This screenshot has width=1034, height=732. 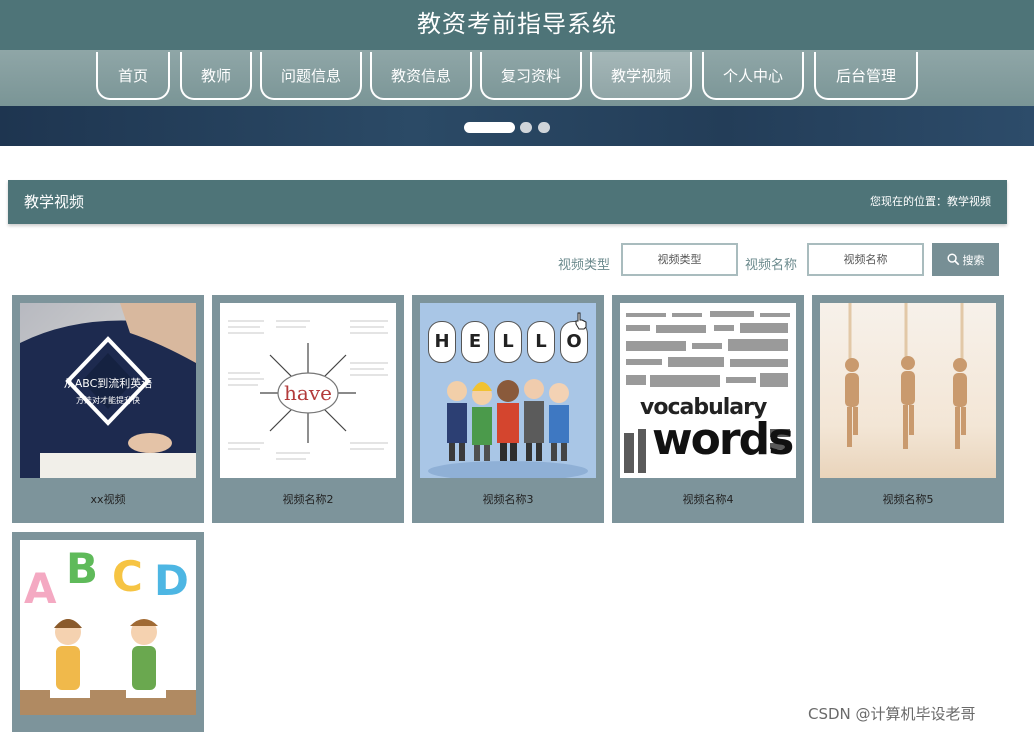 I want to click on hello-letter-3: L, so click(x=508, y=342).